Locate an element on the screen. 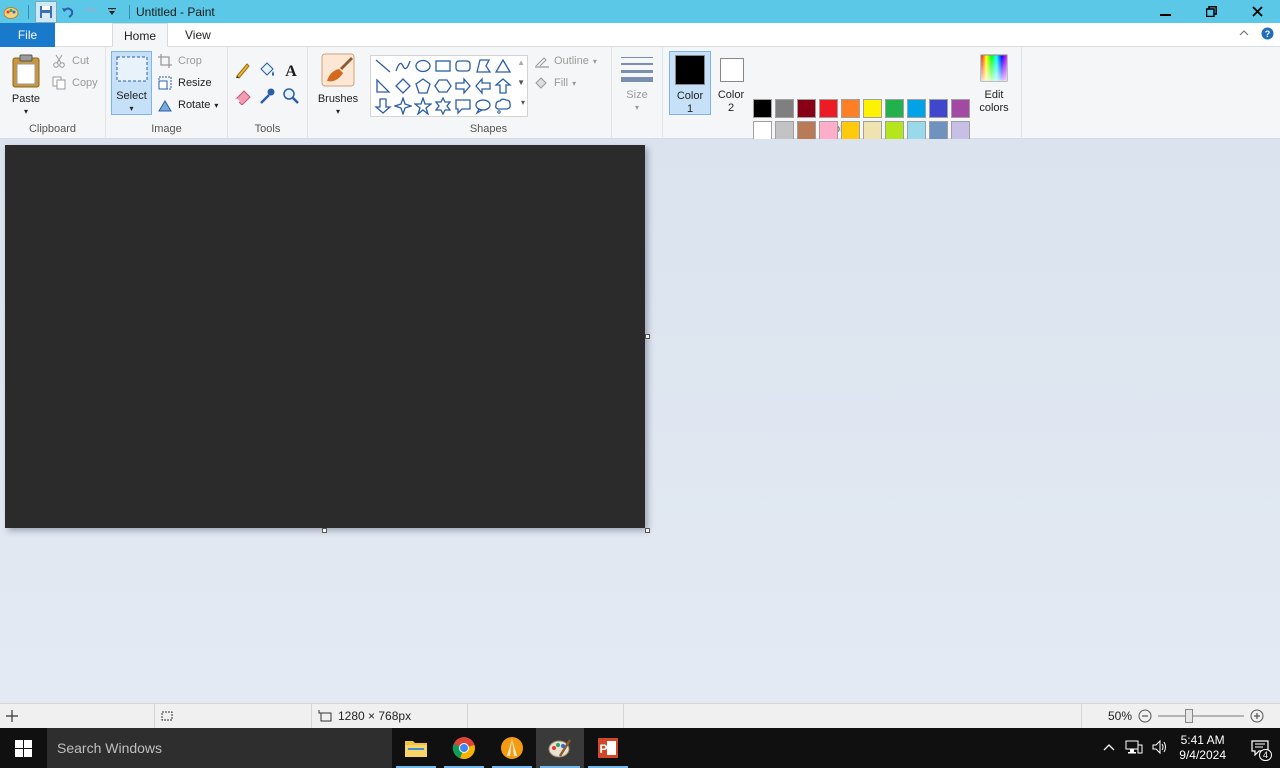  eraser-tool is located at coordinates (244, 97).